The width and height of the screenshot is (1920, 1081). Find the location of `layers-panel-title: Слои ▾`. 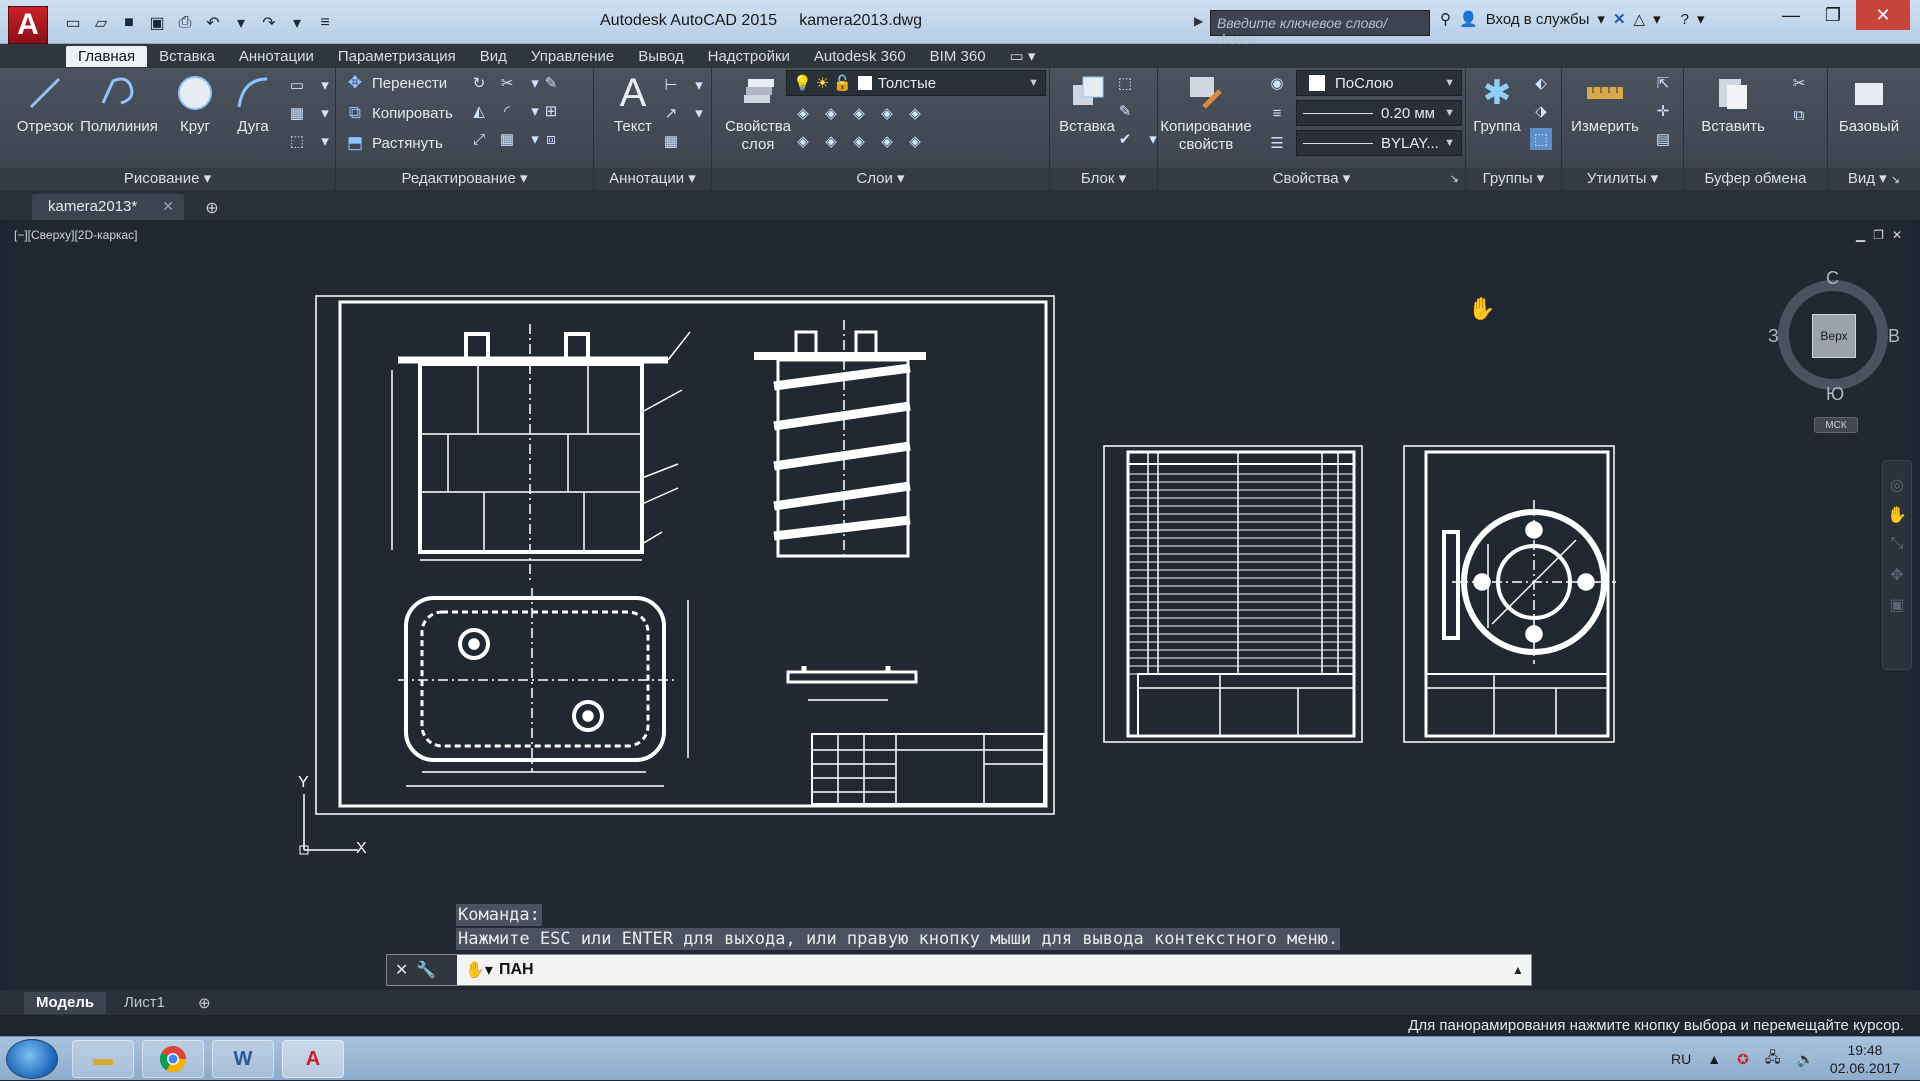

layers-panel-title: Слои ▾ is located at coordinates (880, 179).